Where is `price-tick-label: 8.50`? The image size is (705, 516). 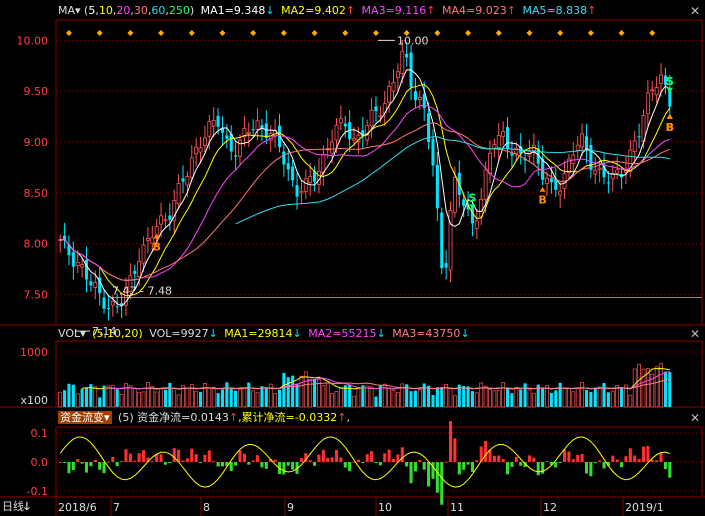 price-tick-label: 8.50 is located at coordinates (36, 193).